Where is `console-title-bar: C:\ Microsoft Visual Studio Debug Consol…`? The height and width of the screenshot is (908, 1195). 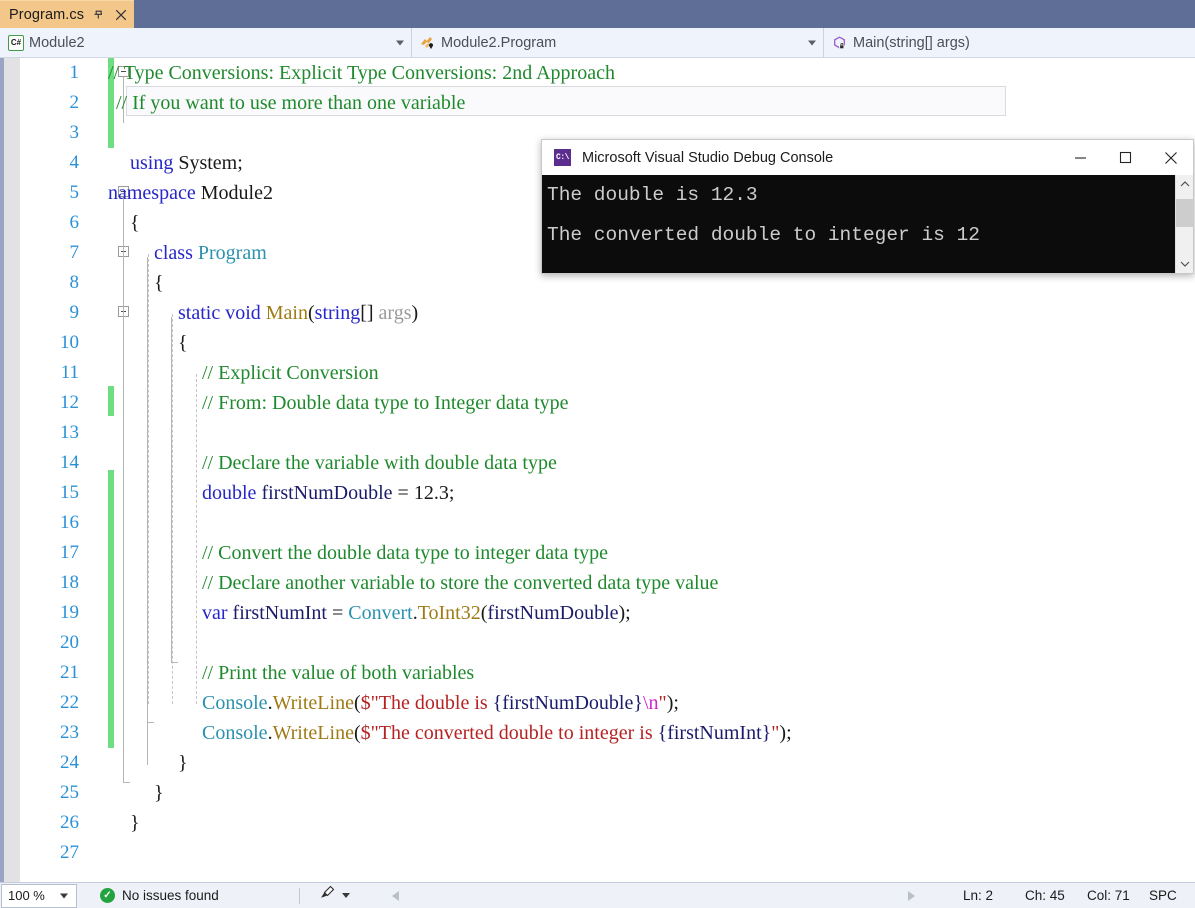 console-title-bar: C:\ Microsoft Visual Studio Debug Consol… is located at coordinates (867, 157).